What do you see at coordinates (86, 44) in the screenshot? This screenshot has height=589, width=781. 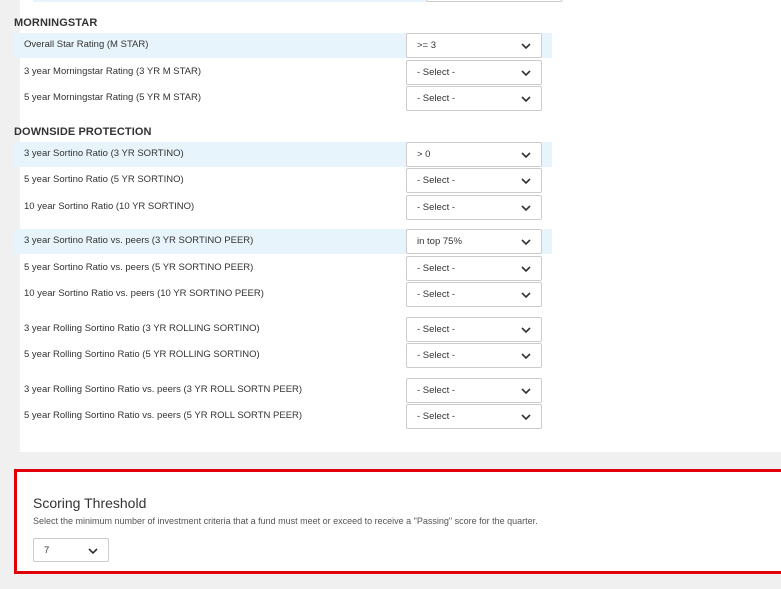 I see `criteria-label: Overall Star Rating (M STAR)` at bounding box center [86, 44].